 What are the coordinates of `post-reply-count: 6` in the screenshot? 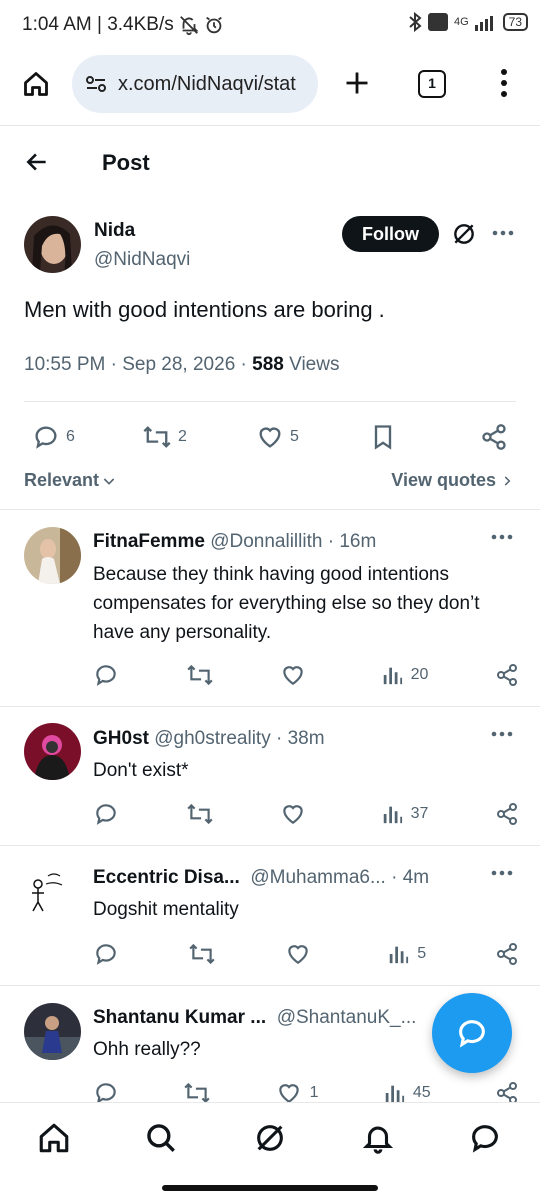 It's located at (70, 436).